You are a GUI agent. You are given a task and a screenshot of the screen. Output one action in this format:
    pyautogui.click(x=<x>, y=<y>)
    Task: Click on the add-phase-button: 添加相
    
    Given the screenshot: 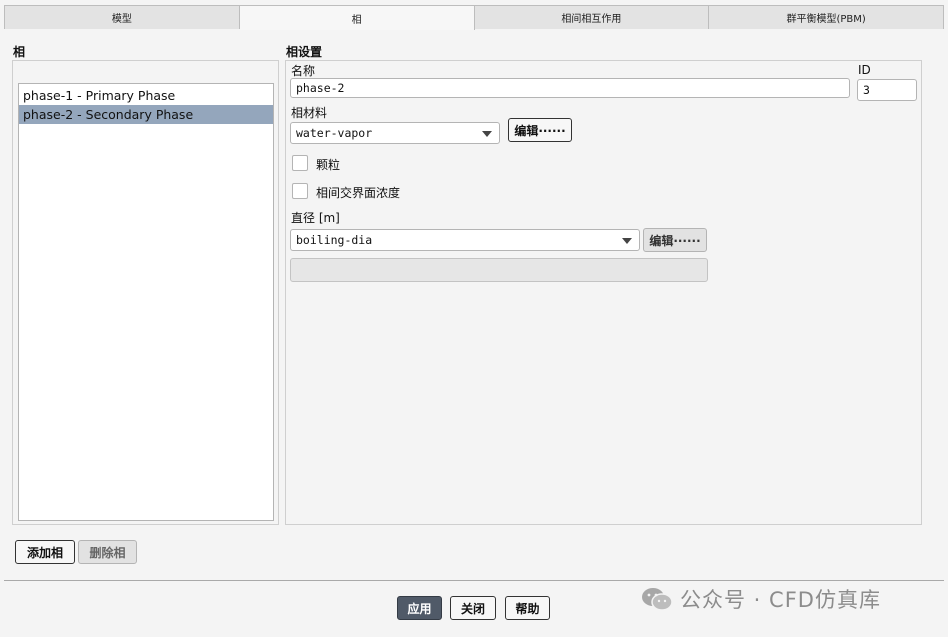 What is the action you would take?
    pyautogui.click(x=45, y=552)
    